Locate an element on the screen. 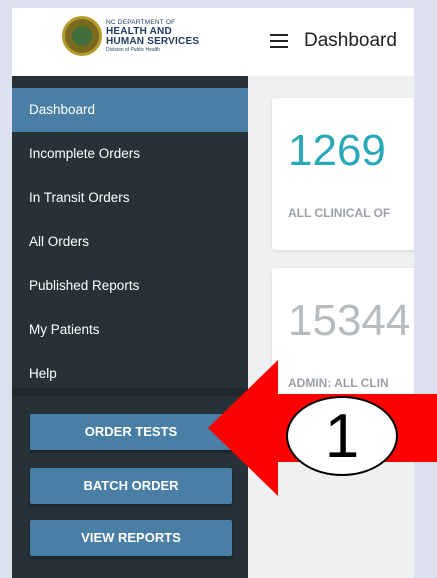 The height and width of the screenshot is (578, 437). state-seal-icon is located at coordinates (82, 36).